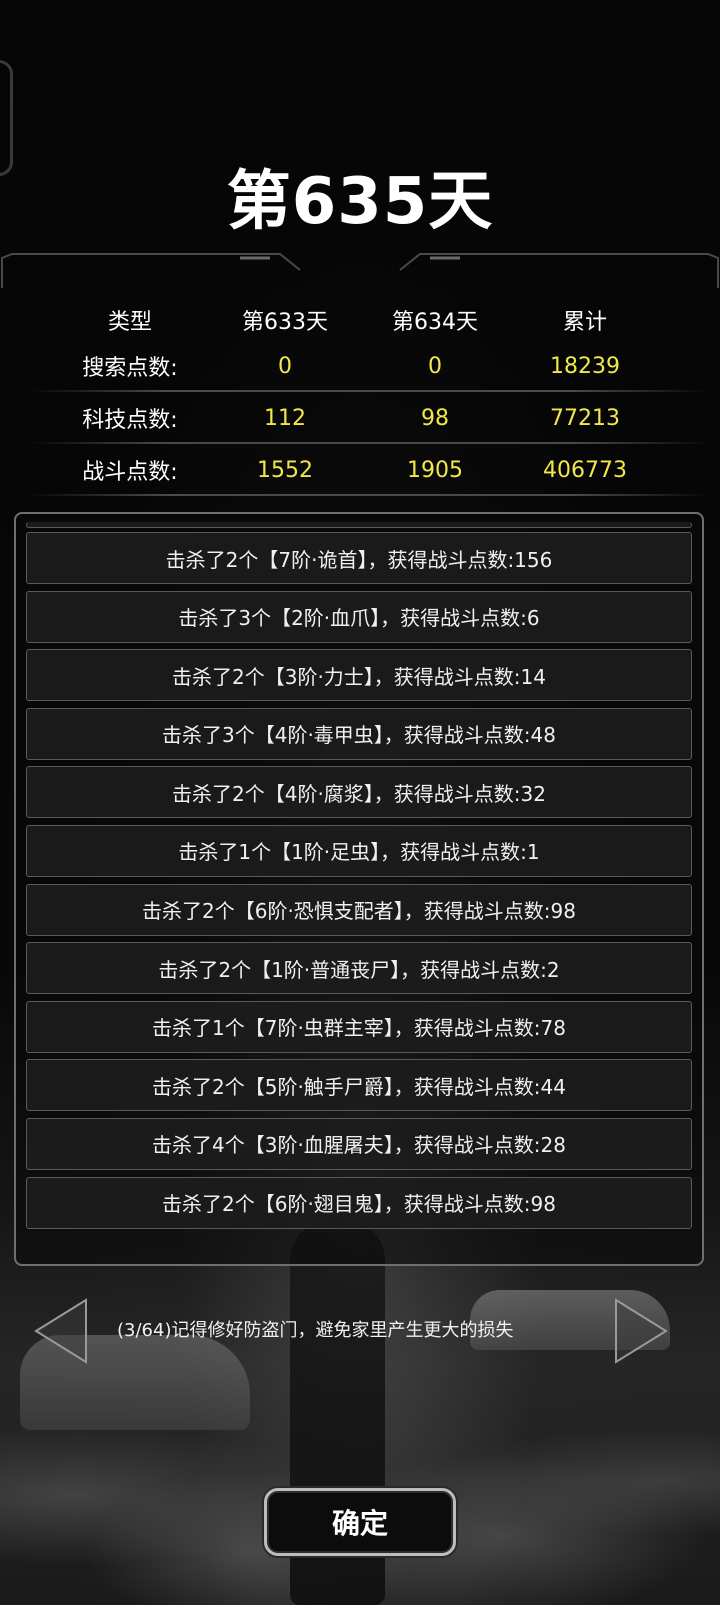 This screenshot has width=720, height=1605. What do you see at coordinates (315, 1330) in the screenshot?
I see `tip-text: (3/64)记得修好防盗门，避免家里产生更大的损失` at bounding box center [315, 1330].